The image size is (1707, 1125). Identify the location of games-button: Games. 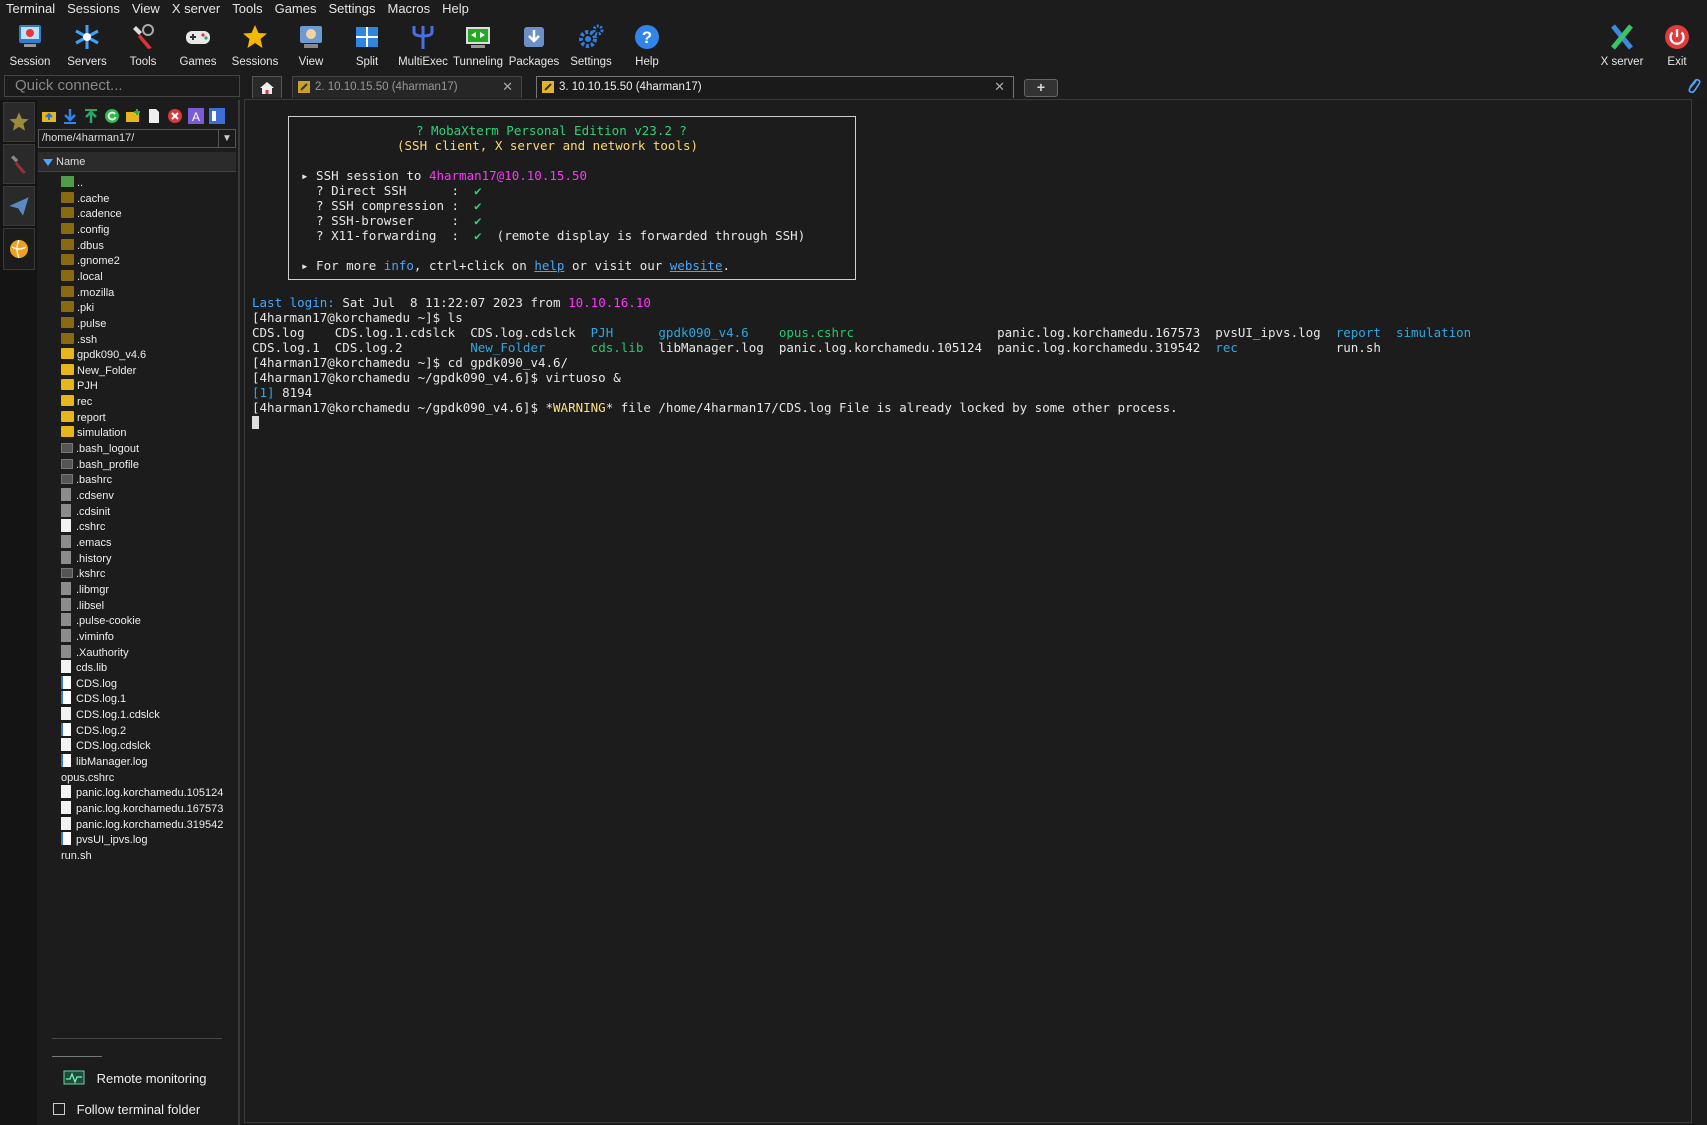
(198, 44).